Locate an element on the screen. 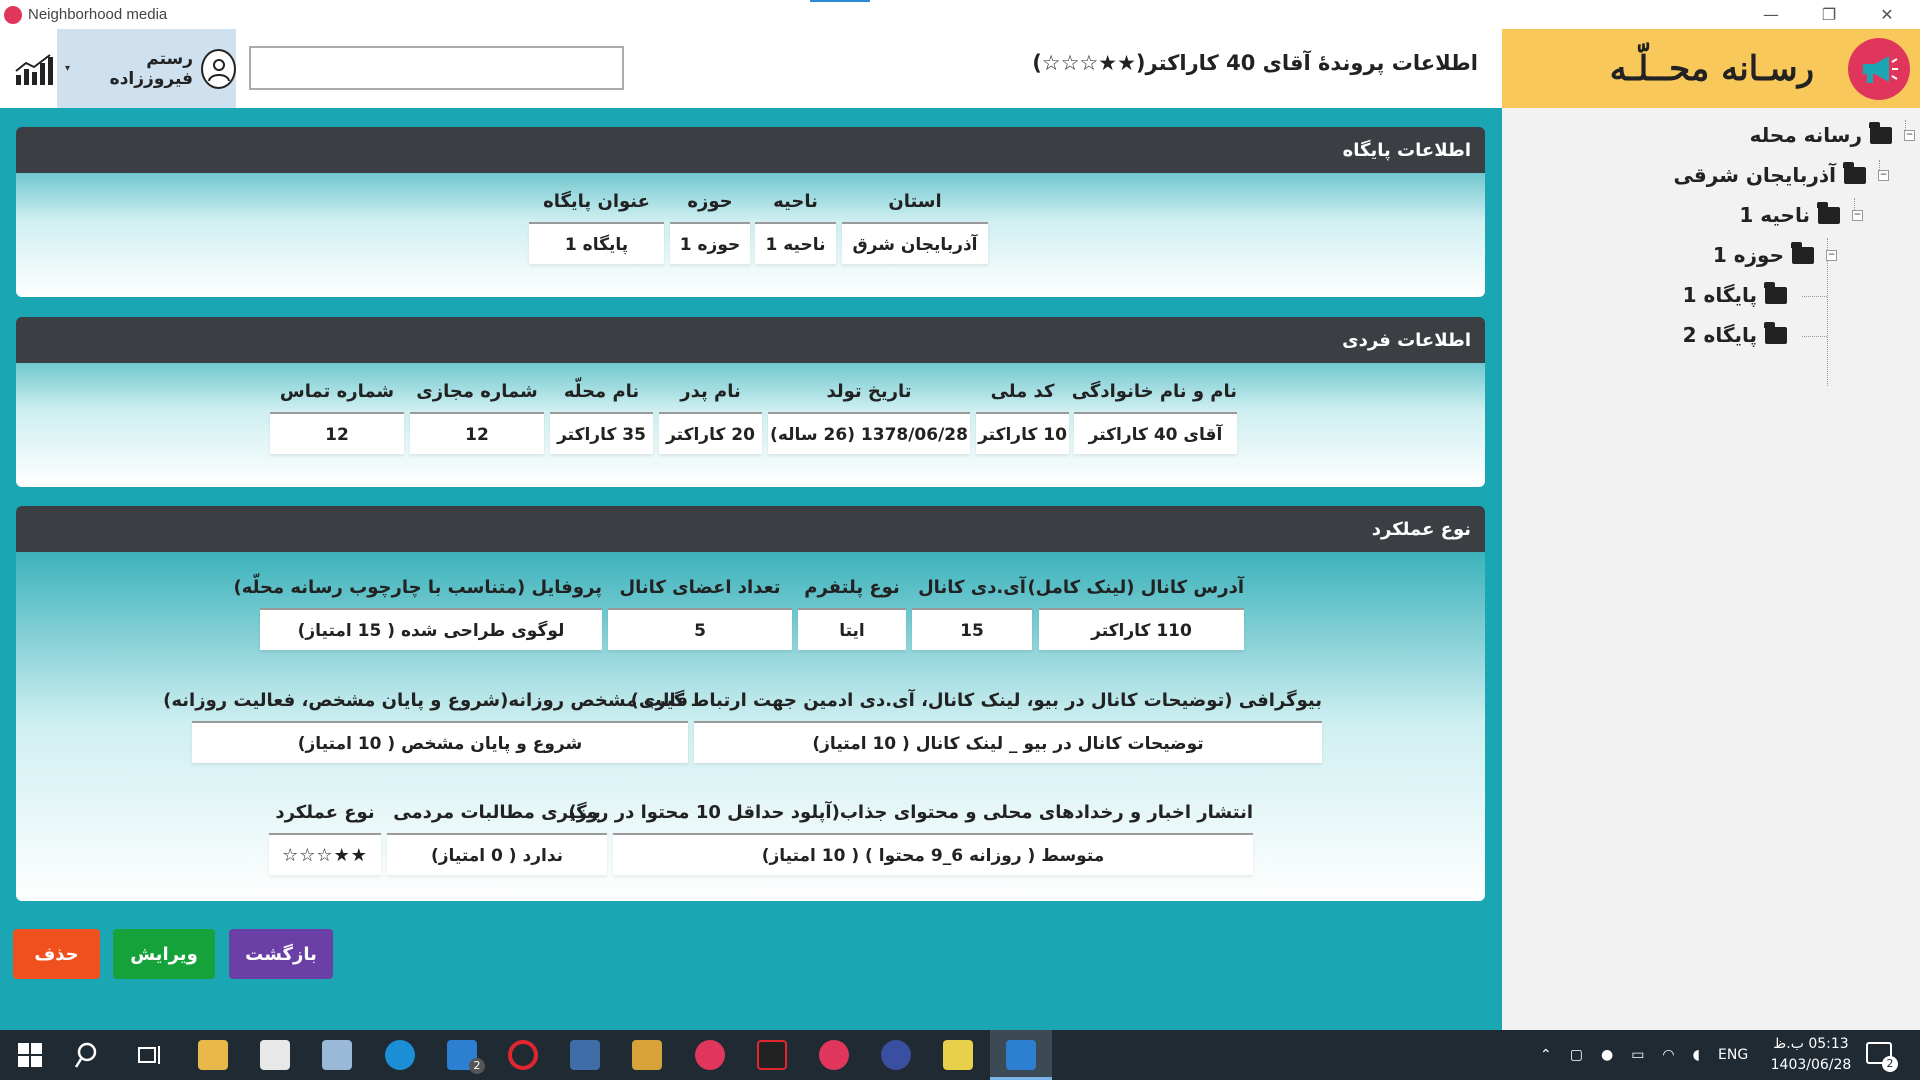  member-count-field: تعداد اعضای کانال 5 is located at coordinates (700, 609).